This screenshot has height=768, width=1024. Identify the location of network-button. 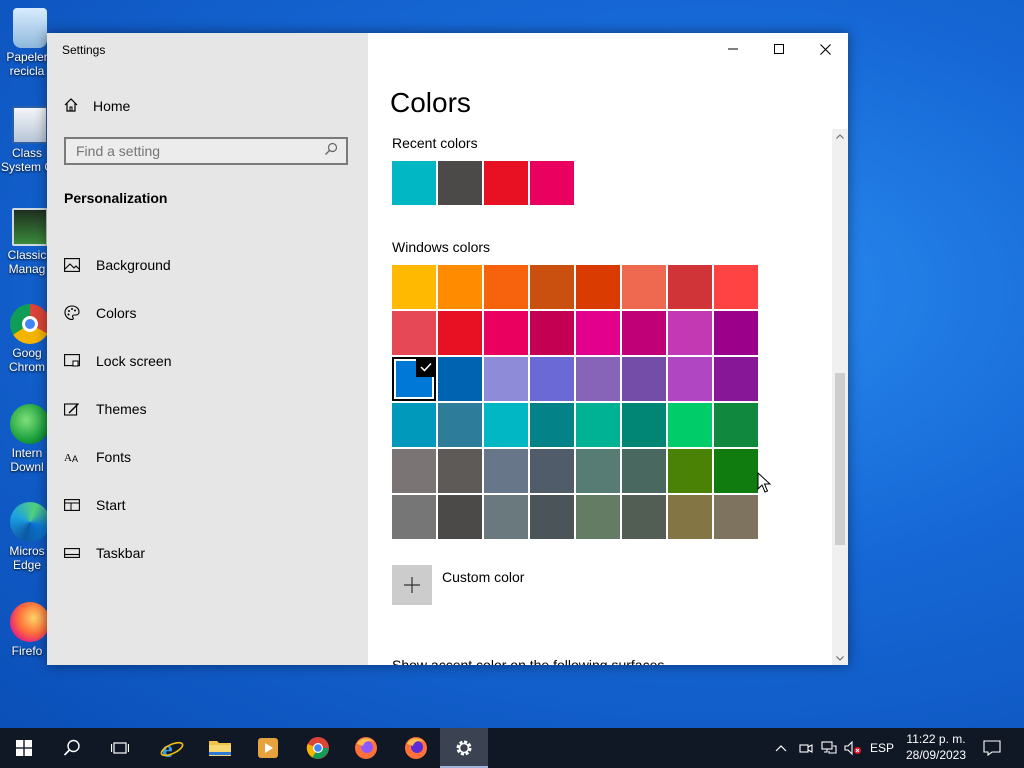
(829, 748).